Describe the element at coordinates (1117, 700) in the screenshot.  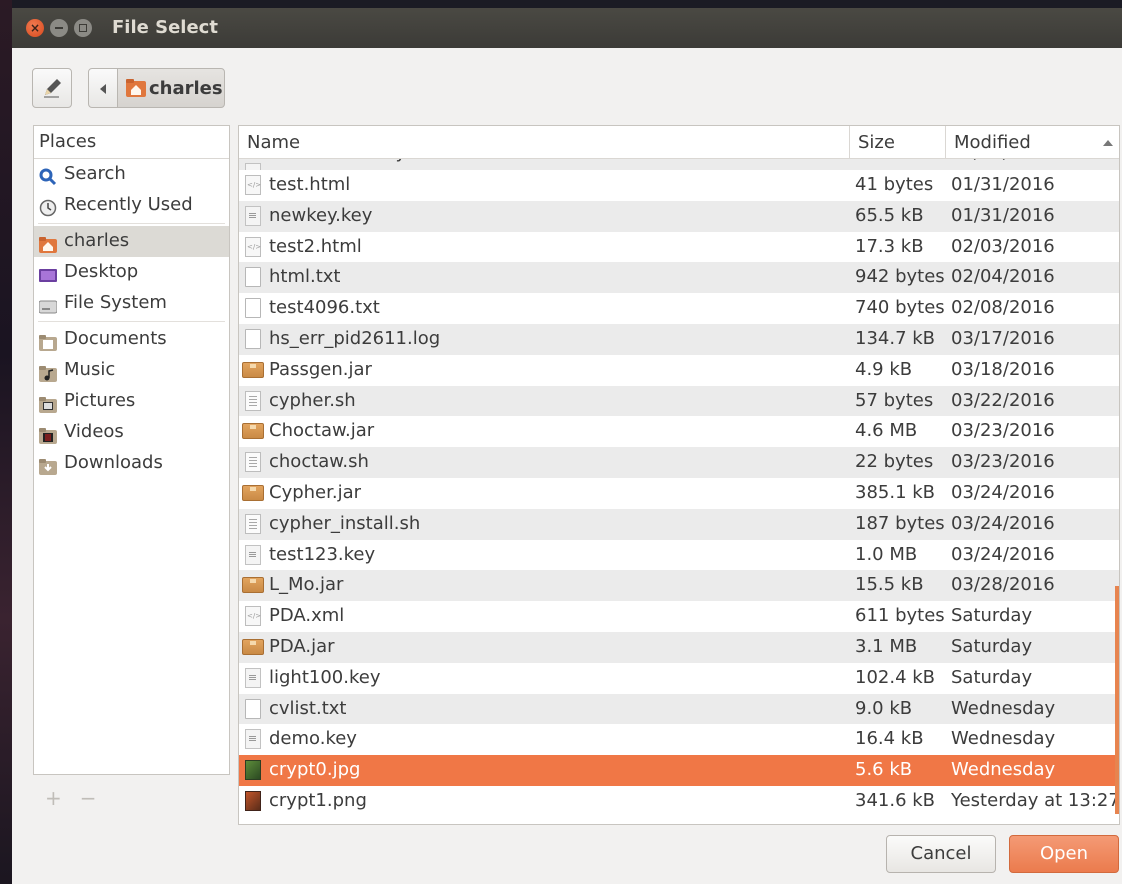
I see `scrollbar` at that location.